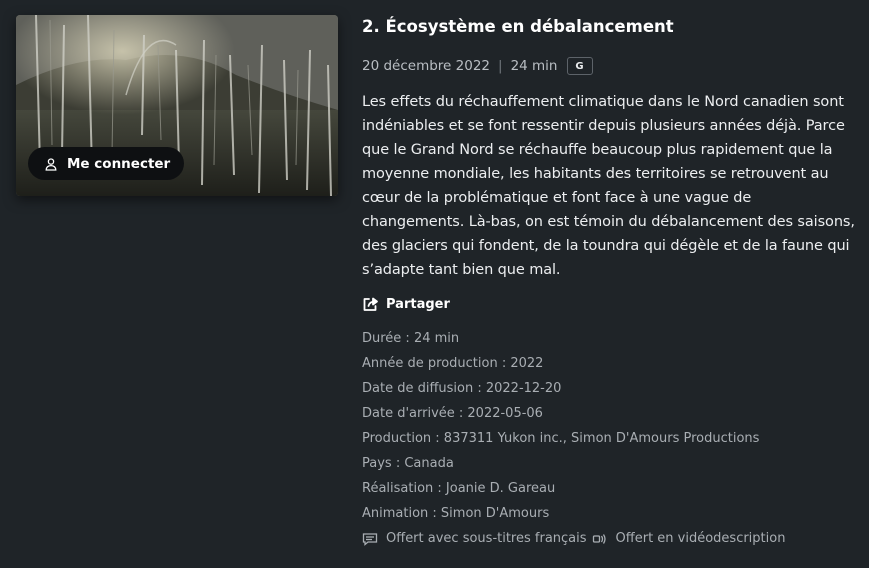  Describe the element at coordinates (452, 413) in the screenshot. I see `fact-arrival-date: Date d'arrivée : 2022-05-06` at that location.